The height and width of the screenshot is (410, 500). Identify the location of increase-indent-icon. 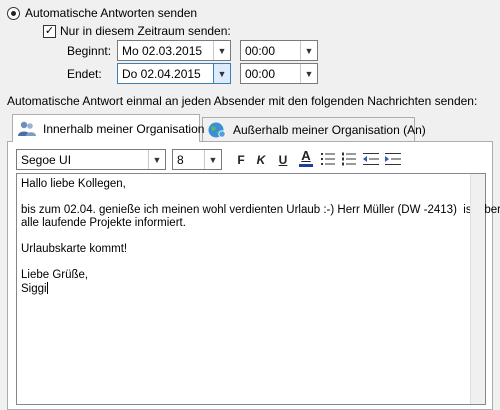
(393, 160).